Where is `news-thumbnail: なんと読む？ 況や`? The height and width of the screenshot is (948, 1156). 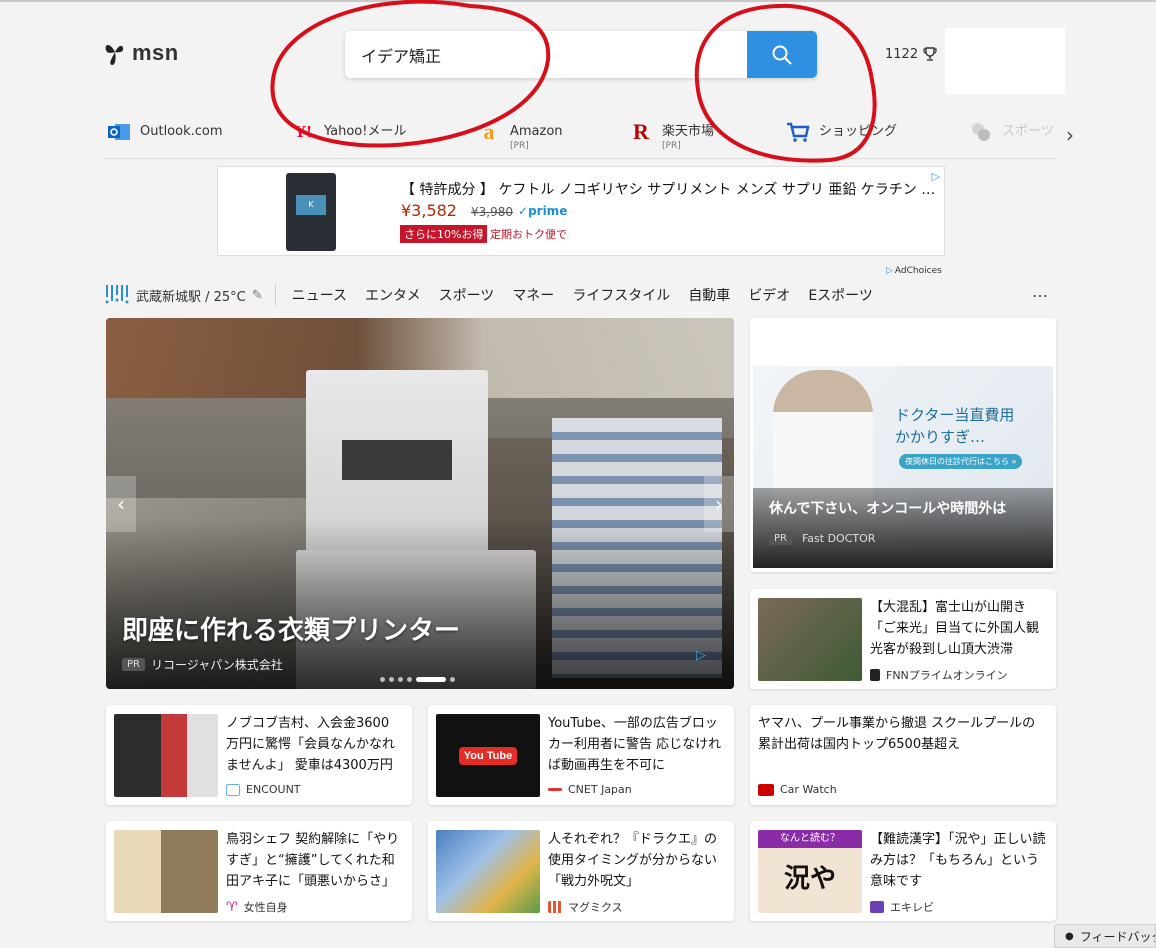 news-thumbnail: なんと読む？ 況や is located at coordinates (810, 871).